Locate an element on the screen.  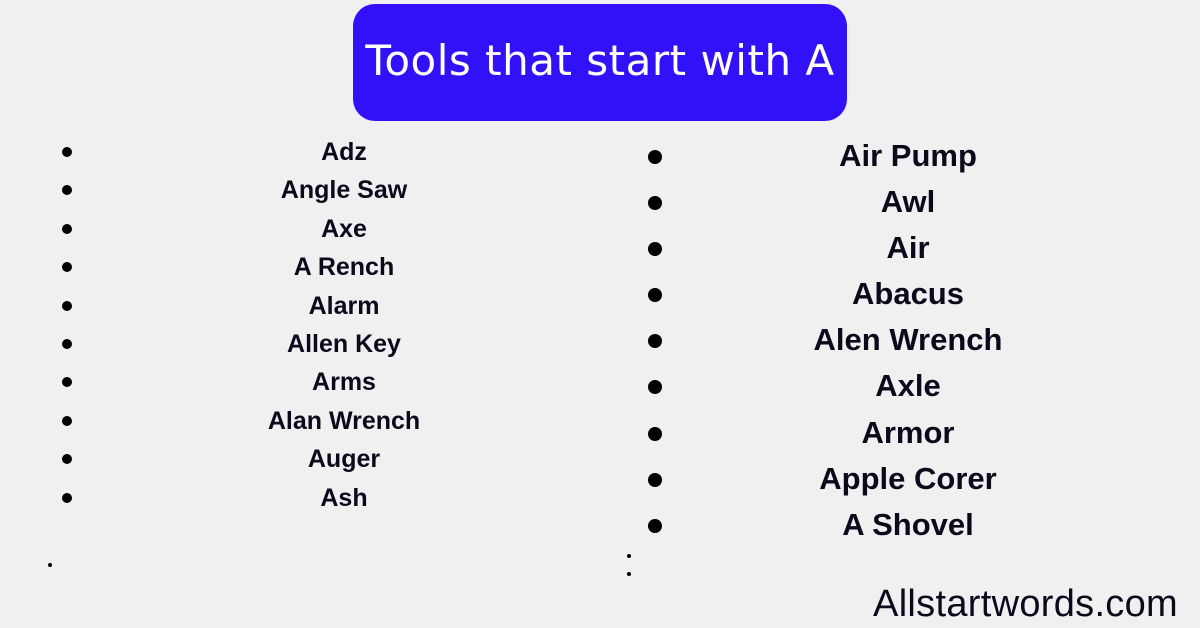
list-item-label: Auger is located at coordinates (344, 459).